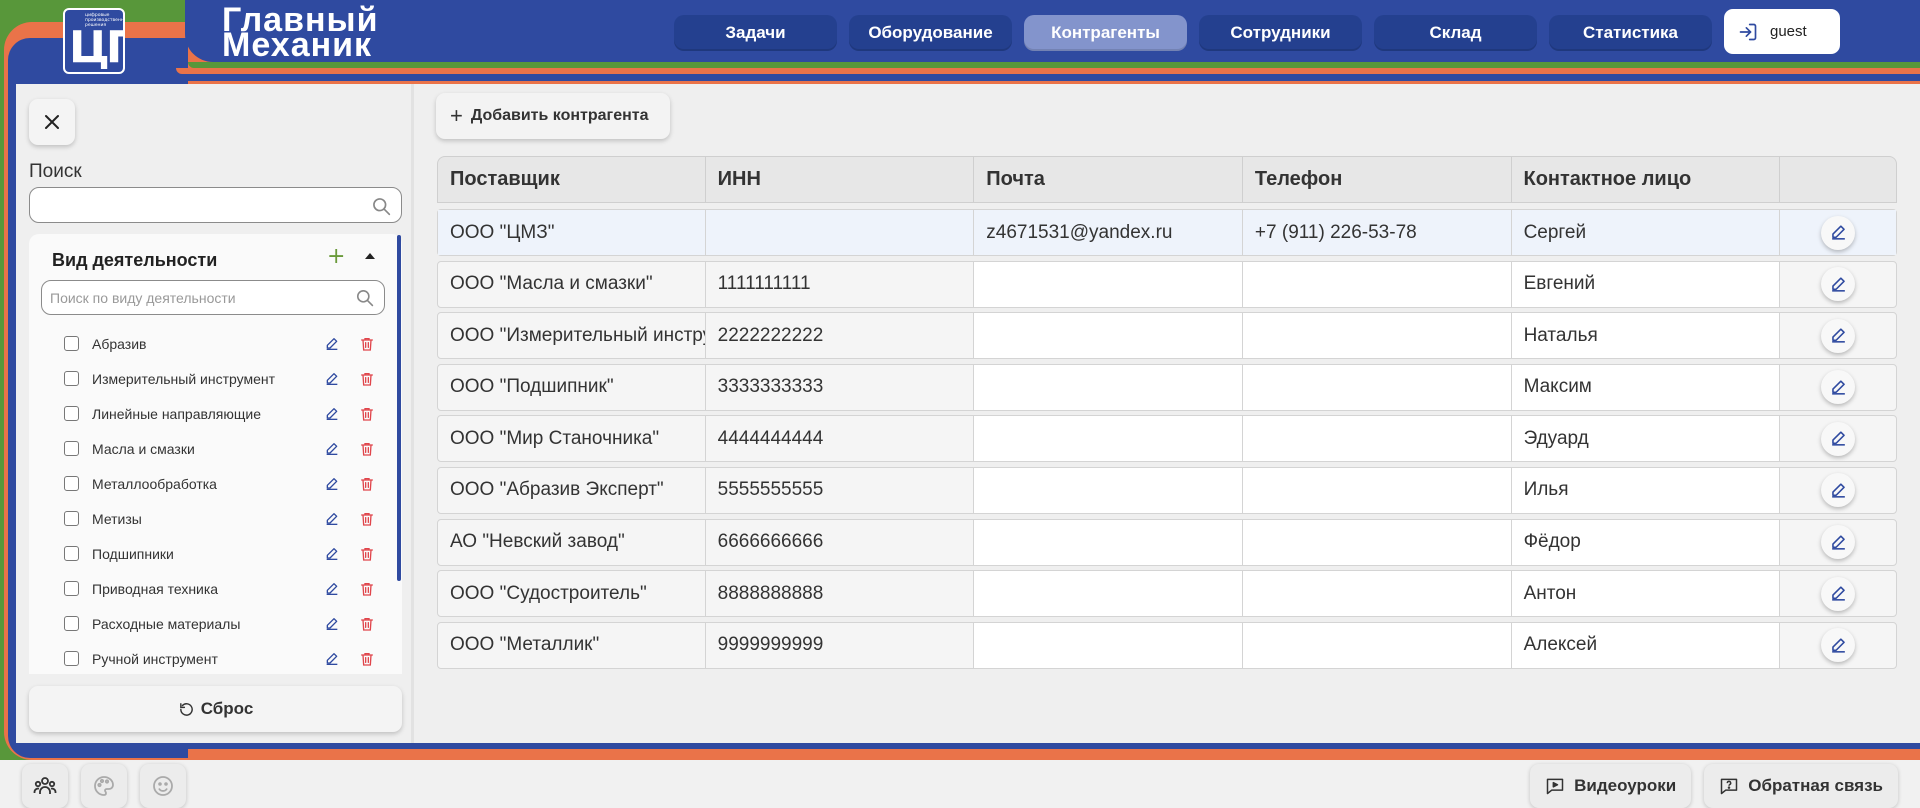  I want to click on filter-scrollbar, so click(399, 408).